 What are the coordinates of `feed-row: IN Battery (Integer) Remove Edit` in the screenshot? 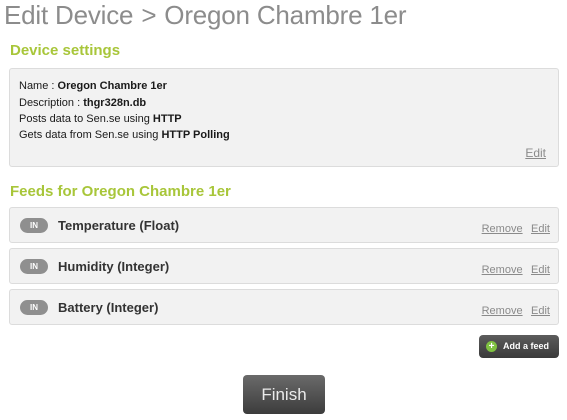 It's located at (284, 307).